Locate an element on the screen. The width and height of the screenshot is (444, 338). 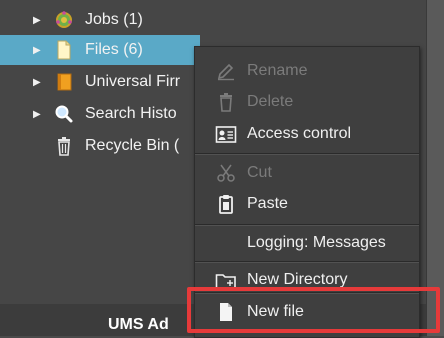
tree-item-label: Universal Firr is located at coordinates (133, 81).